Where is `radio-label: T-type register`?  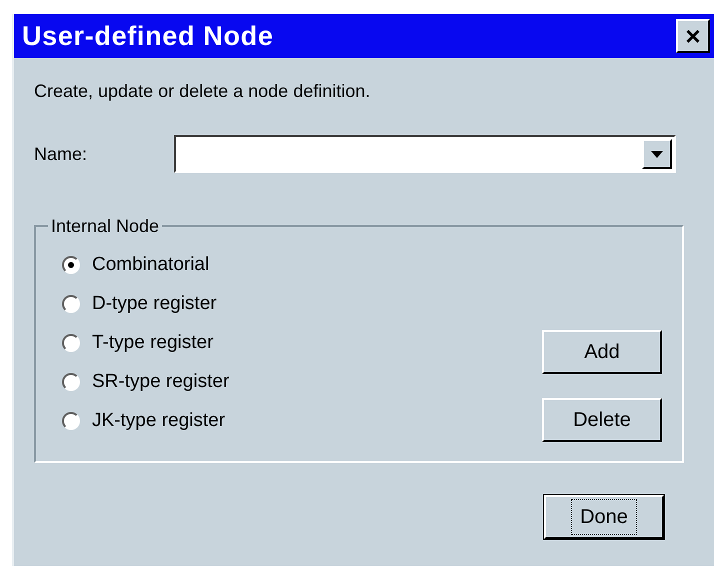
radio-label: T-type register is located at coordinates (153, 343).